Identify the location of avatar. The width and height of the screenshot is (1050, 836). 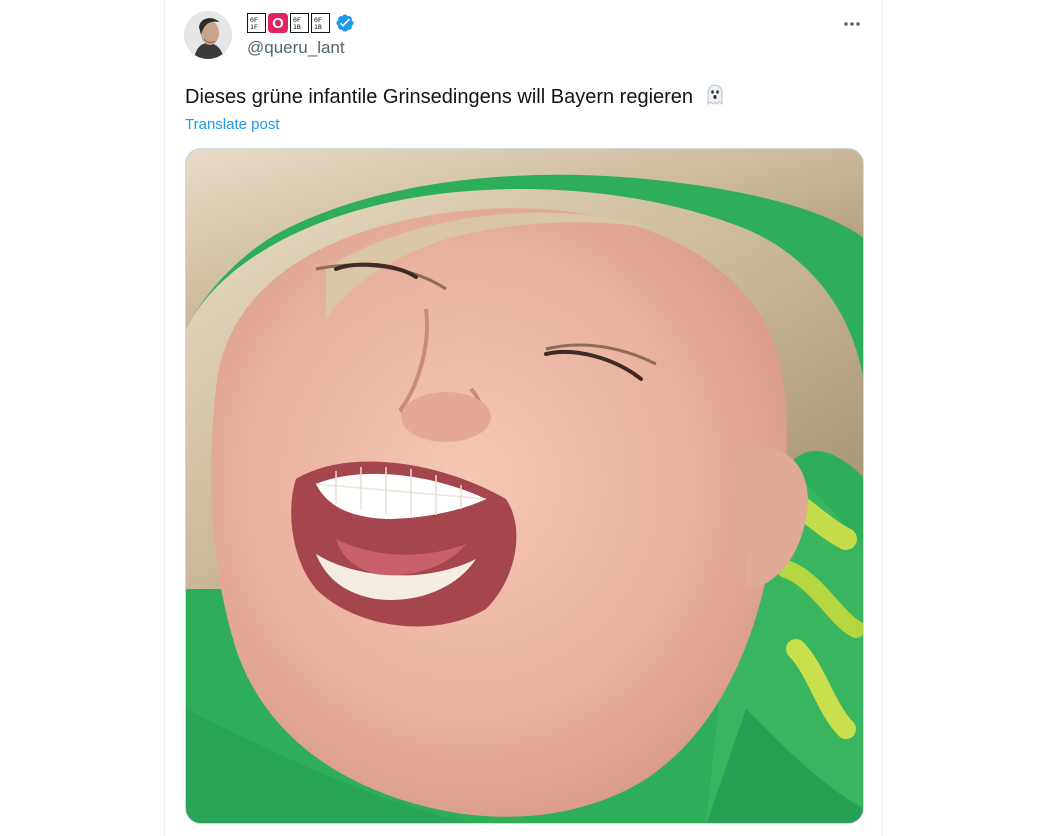
(208, 35).